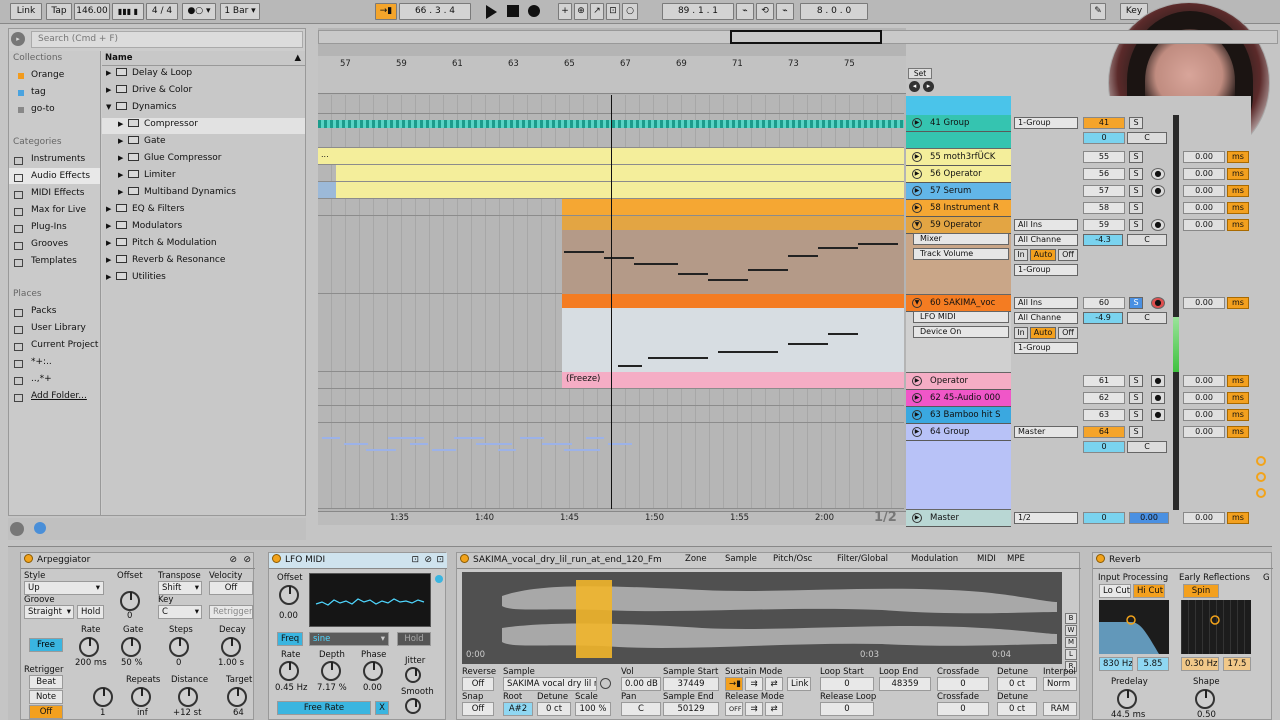  I want to click on offset-knob, so click(130, 601).